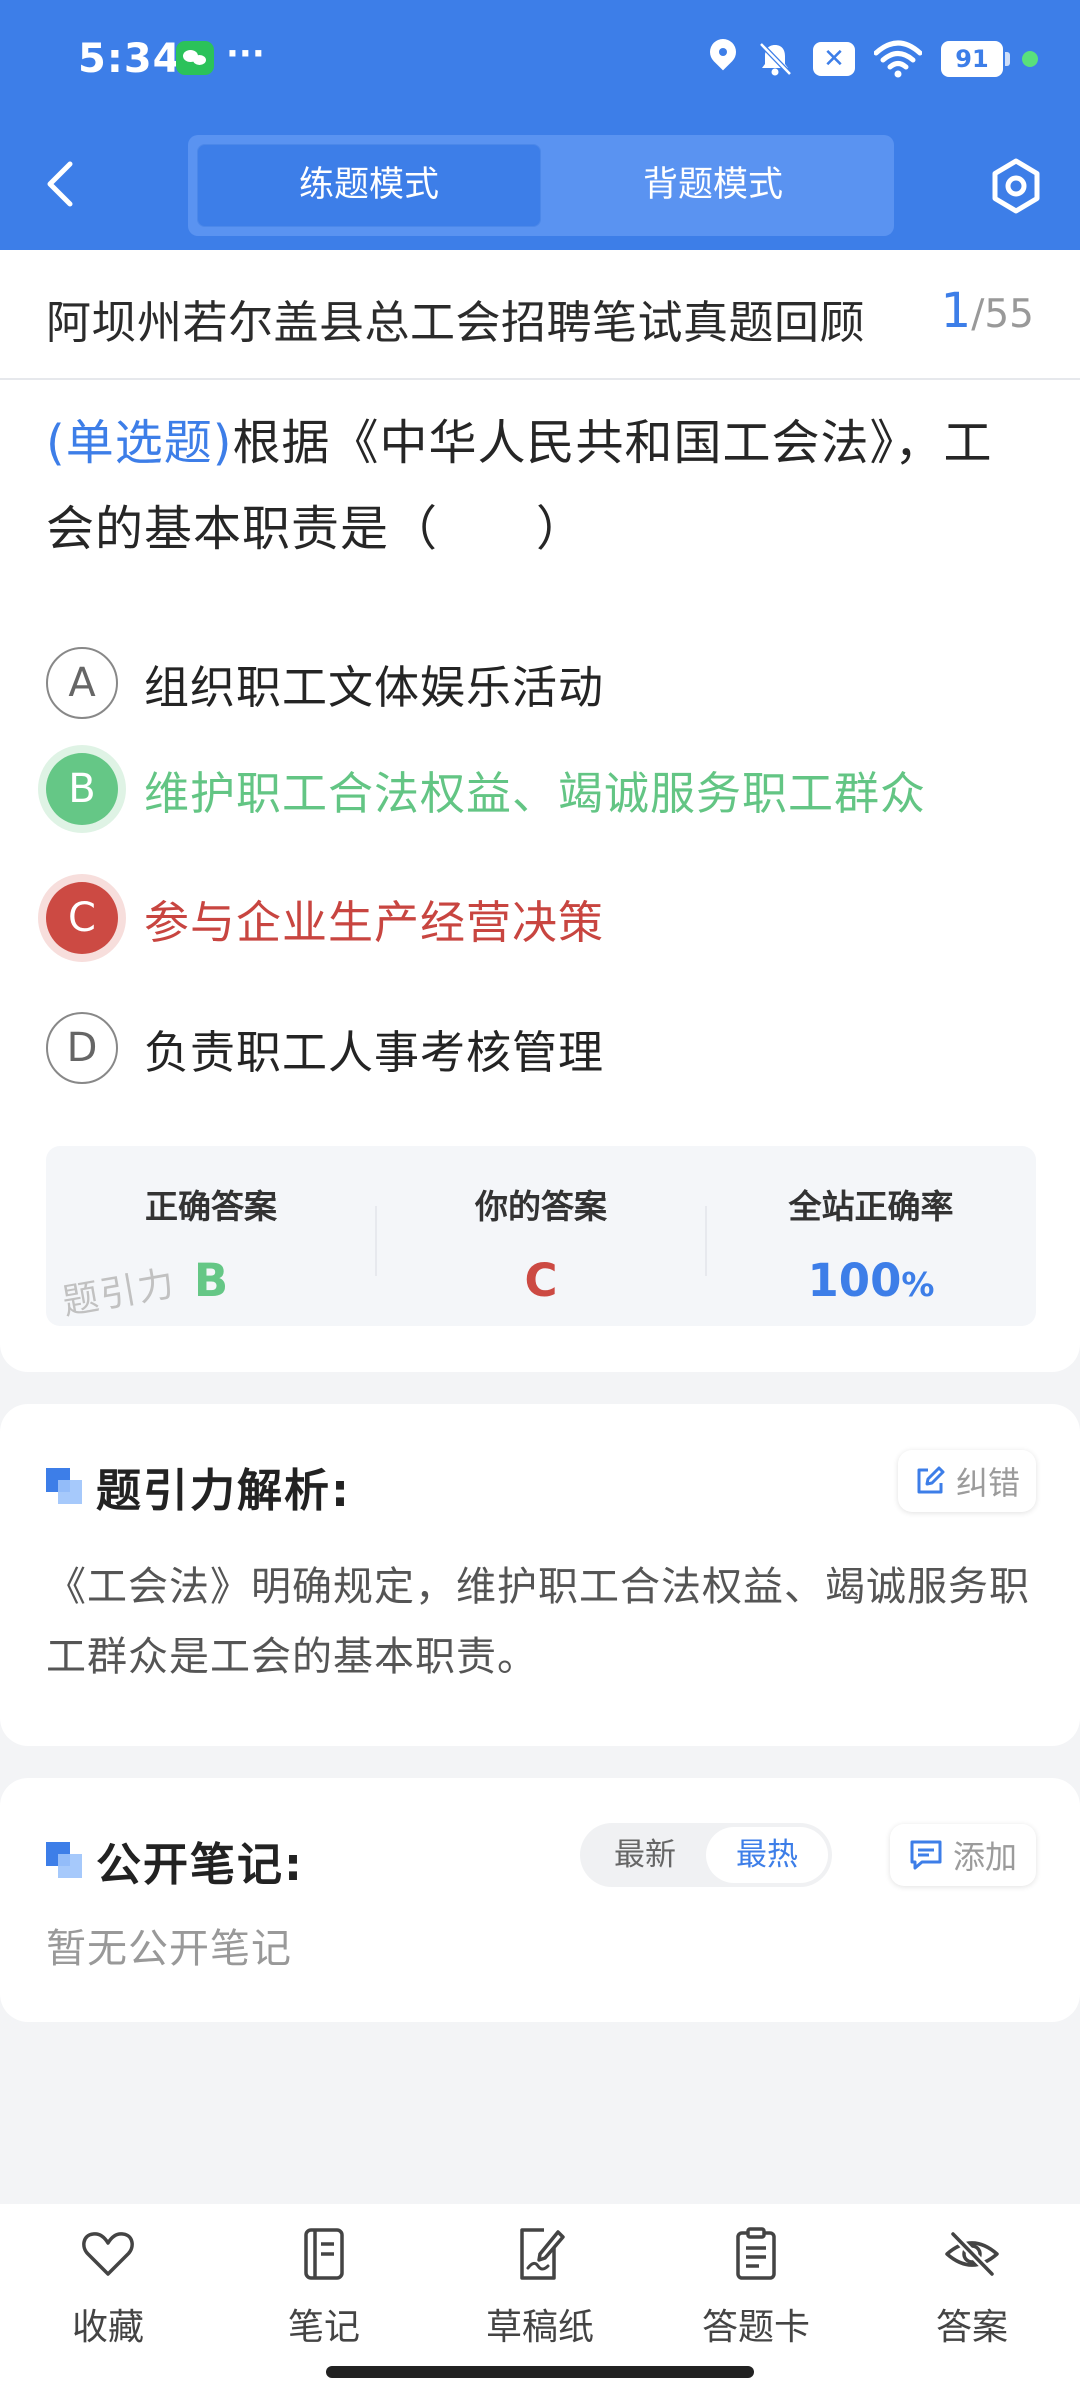 This screenshot has width=1080, height=2400. What do you see at coordinates (975, 59) in the screenshot?
I see `battery-indicator: 91` at bounding box center [975, 59].